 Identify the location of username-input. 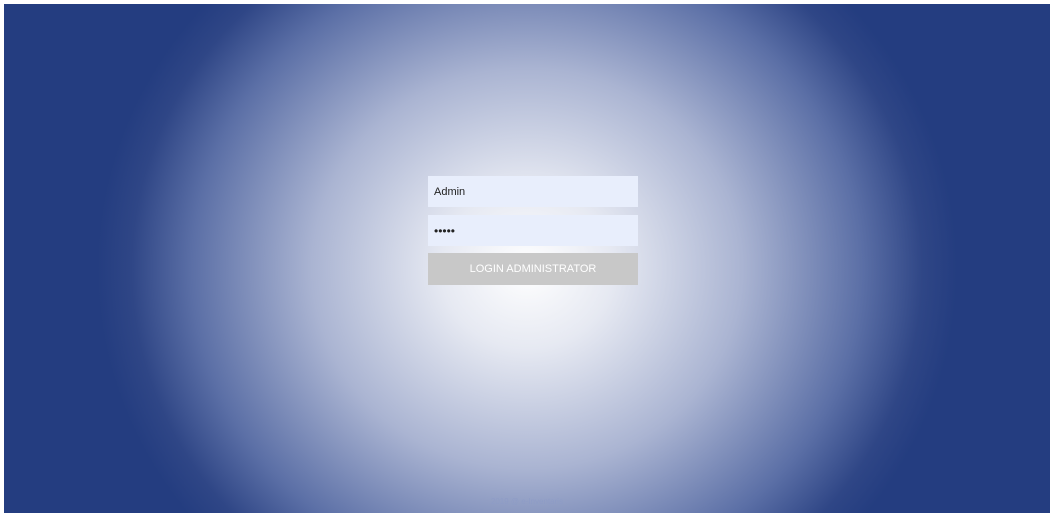
(533, 191).